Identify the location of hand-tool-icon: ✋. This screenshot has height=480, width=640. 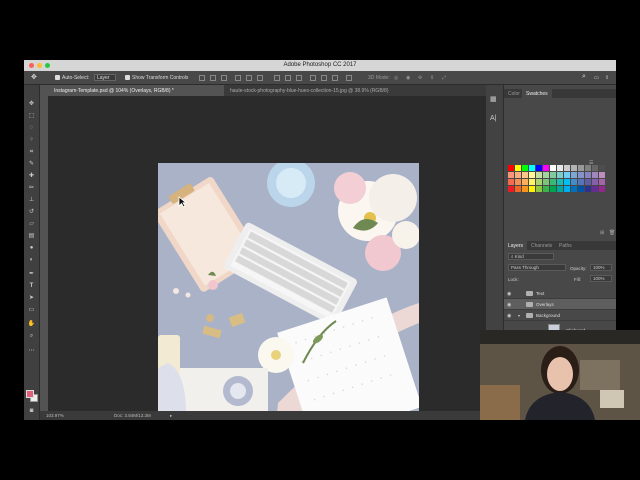
(31, 324).